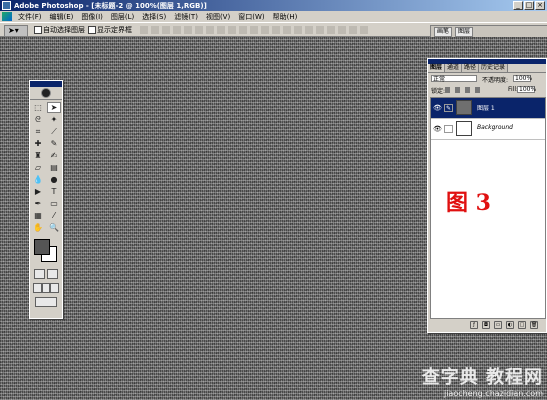  Describe the element at coordinates (522, 78) in the screenshot. I see `opacity-input: 100%` at that location.